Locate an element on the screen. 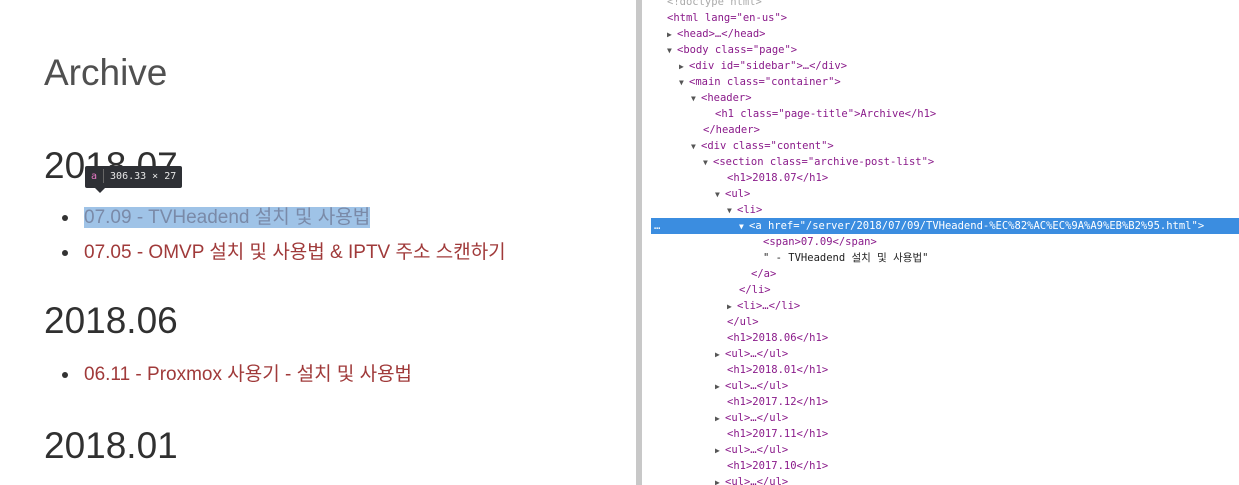  dom-node-line: <h1>2017.10</h1> is located at coordinates (945, 466).